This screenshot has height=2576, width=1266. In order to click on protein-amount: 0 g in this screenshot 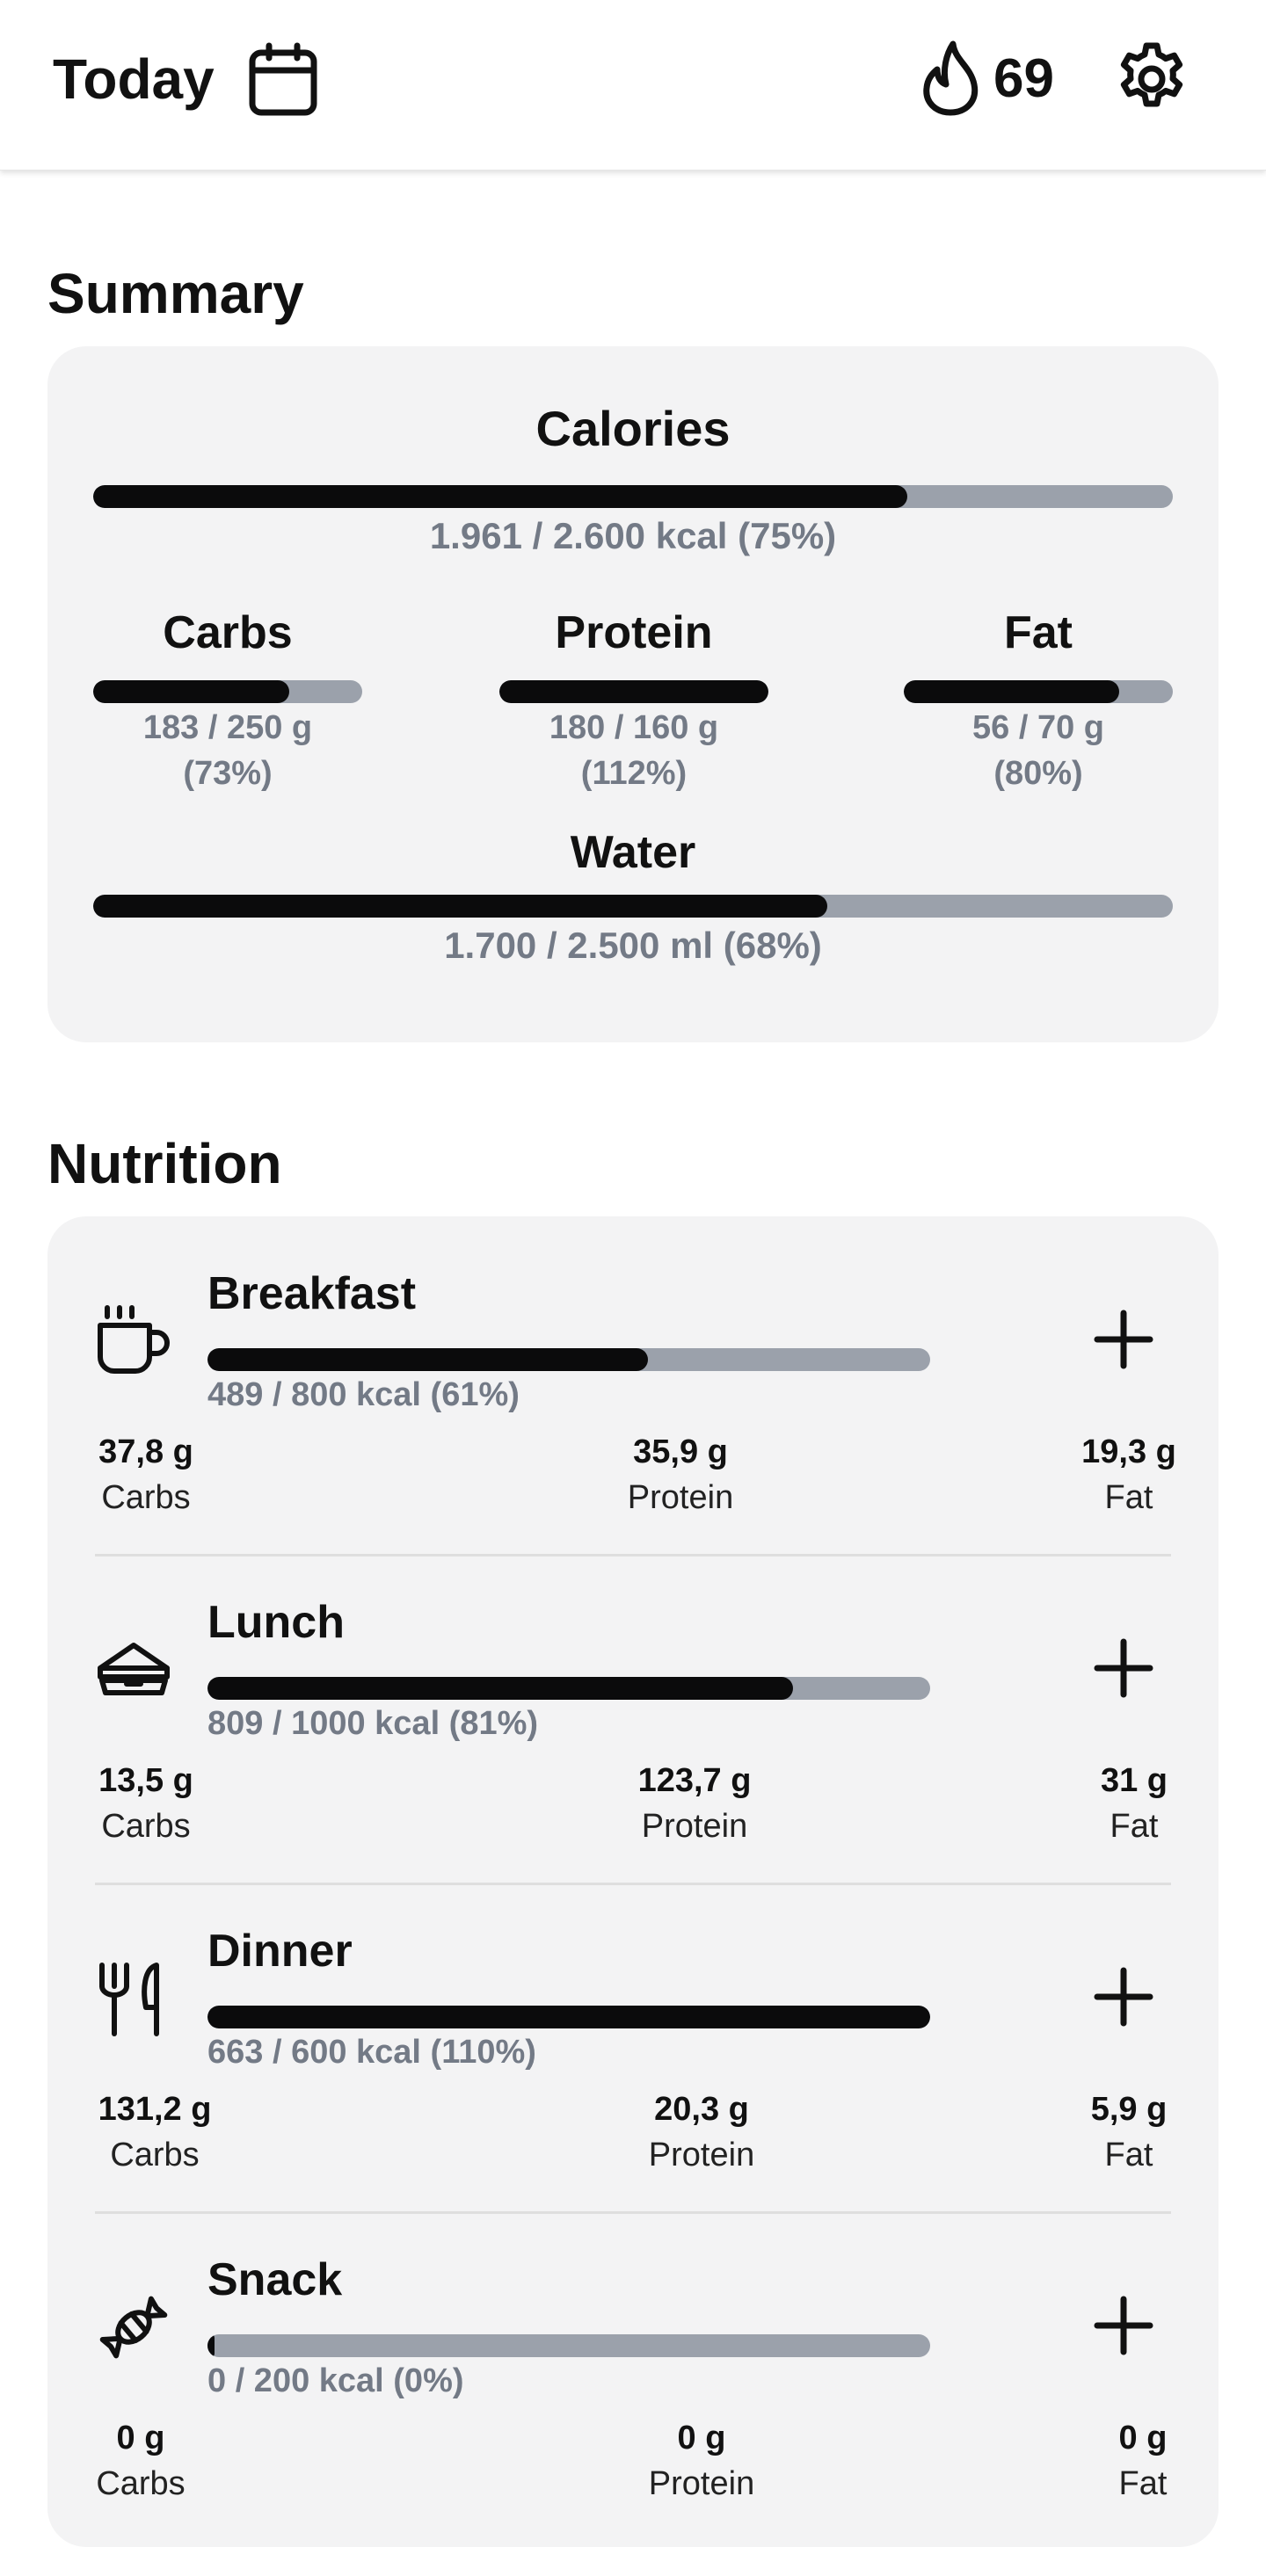, I will do `click(701, 2438)`.